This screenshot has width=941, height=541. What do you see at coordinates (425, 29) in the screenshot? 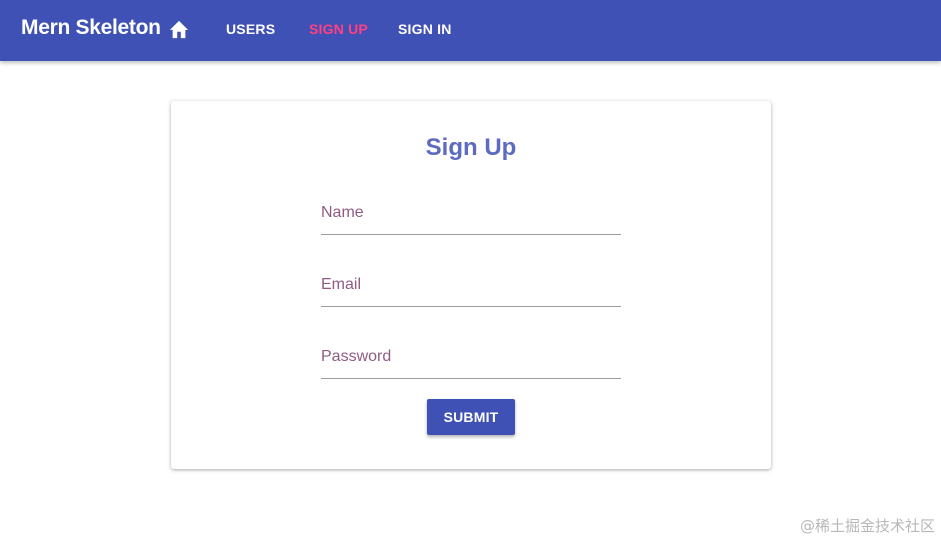
I see `nav-link-sign-in: SIGN IN` at bounding box center [425, 29].